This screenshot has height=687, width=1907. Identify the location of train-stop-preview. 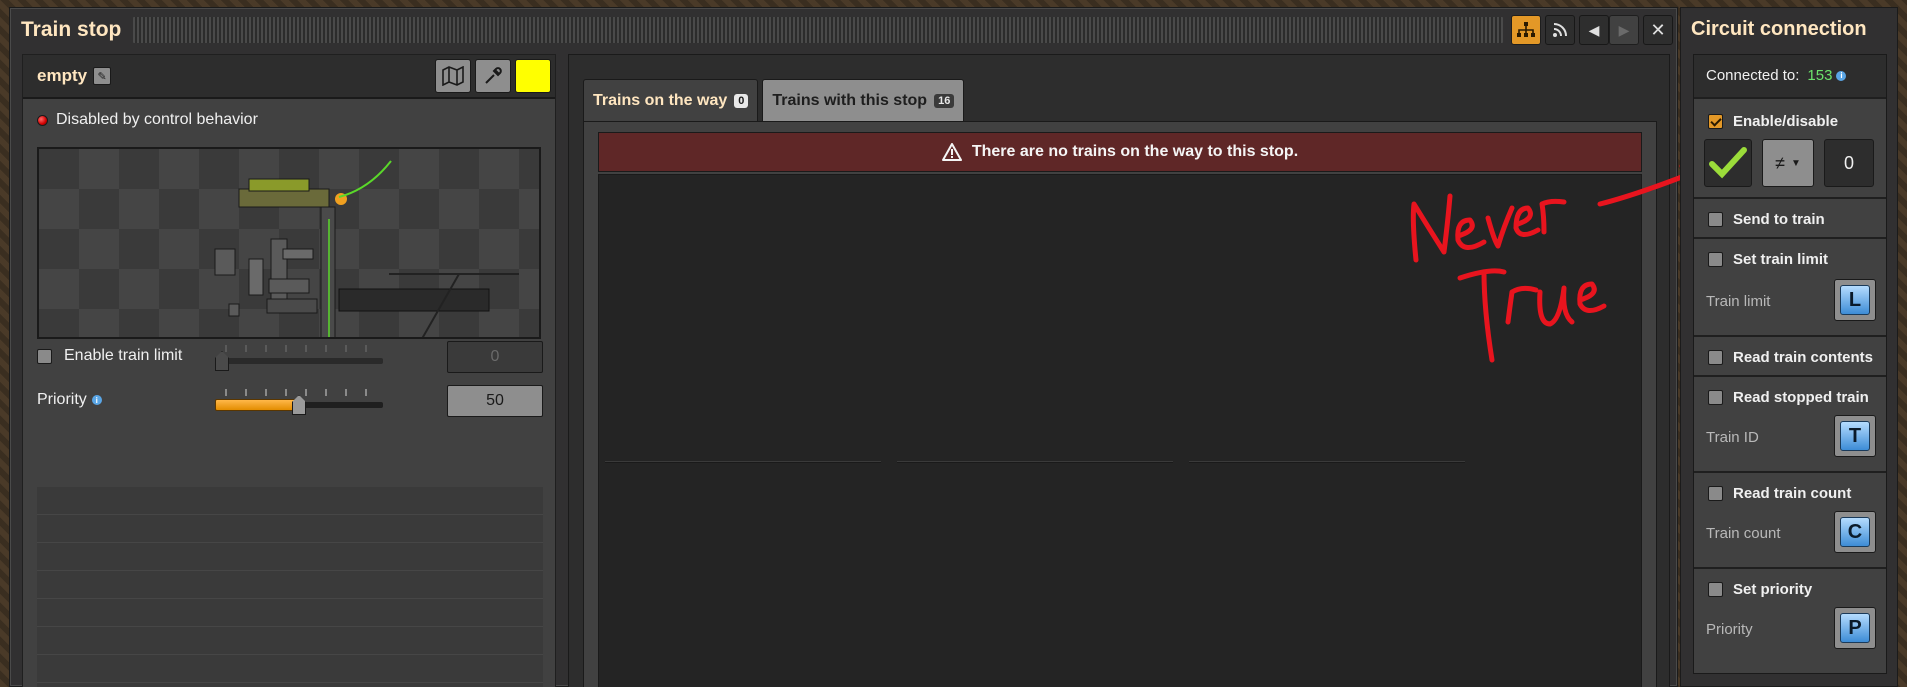
(289, 243).